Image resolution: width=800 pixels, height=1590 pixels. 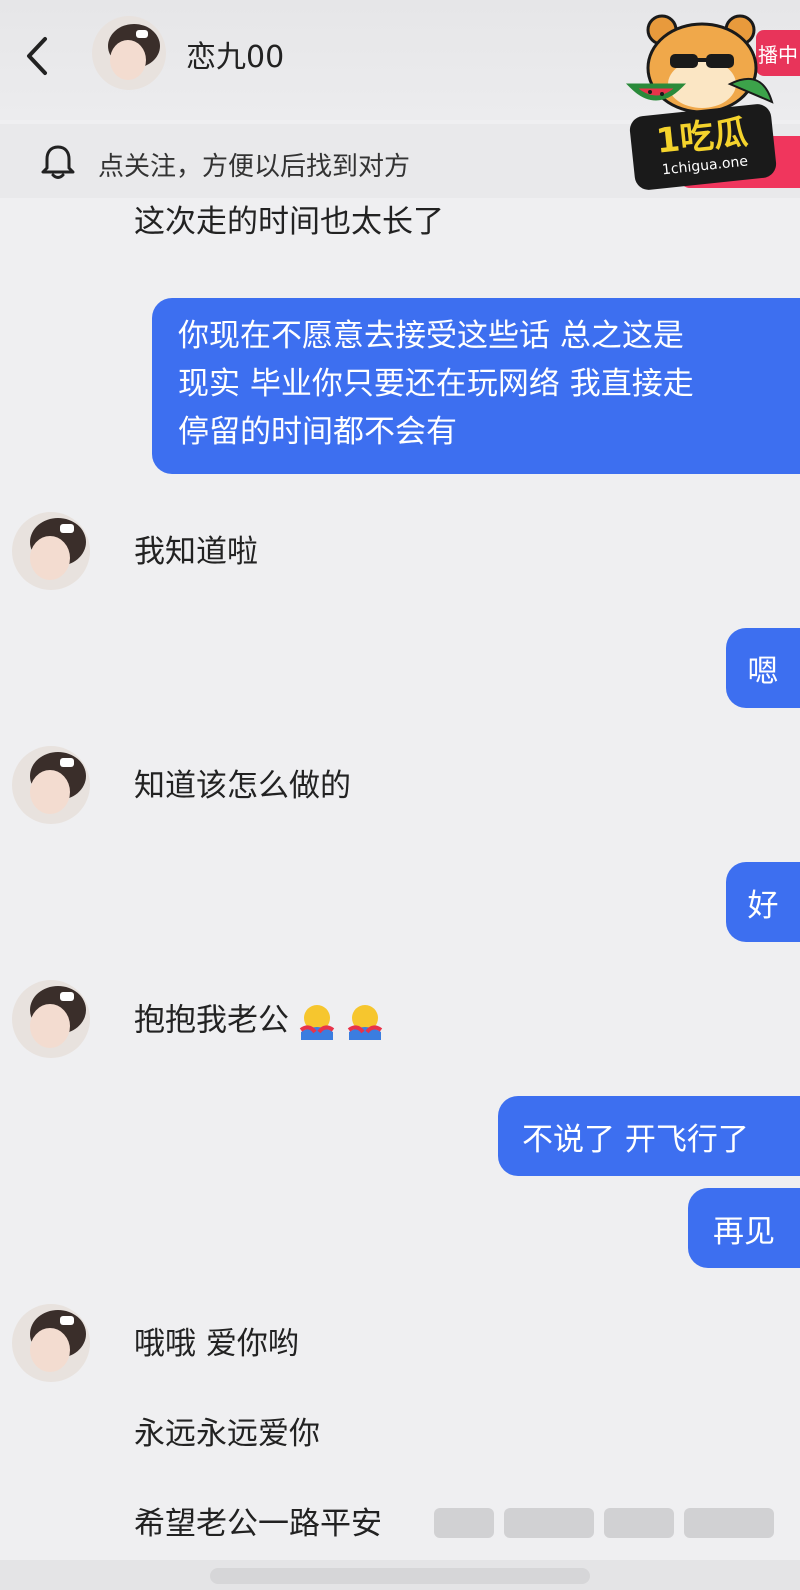 I want to click on contact-name: 恋九00, so click(x=235, y=54).